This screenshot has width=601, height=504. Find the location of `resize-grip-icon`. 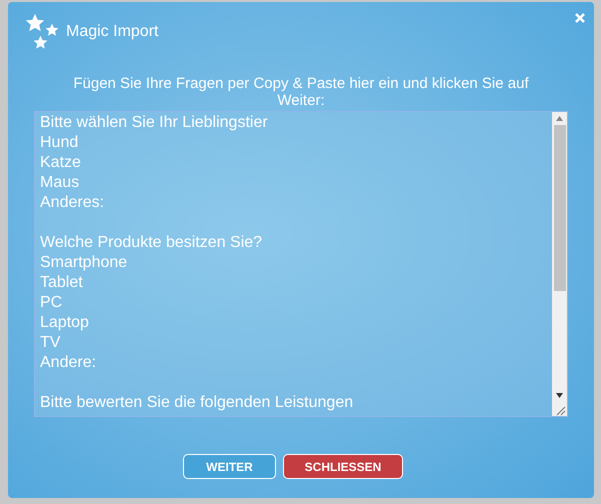

resize-grip-icon is located at coordinates (559, 409).